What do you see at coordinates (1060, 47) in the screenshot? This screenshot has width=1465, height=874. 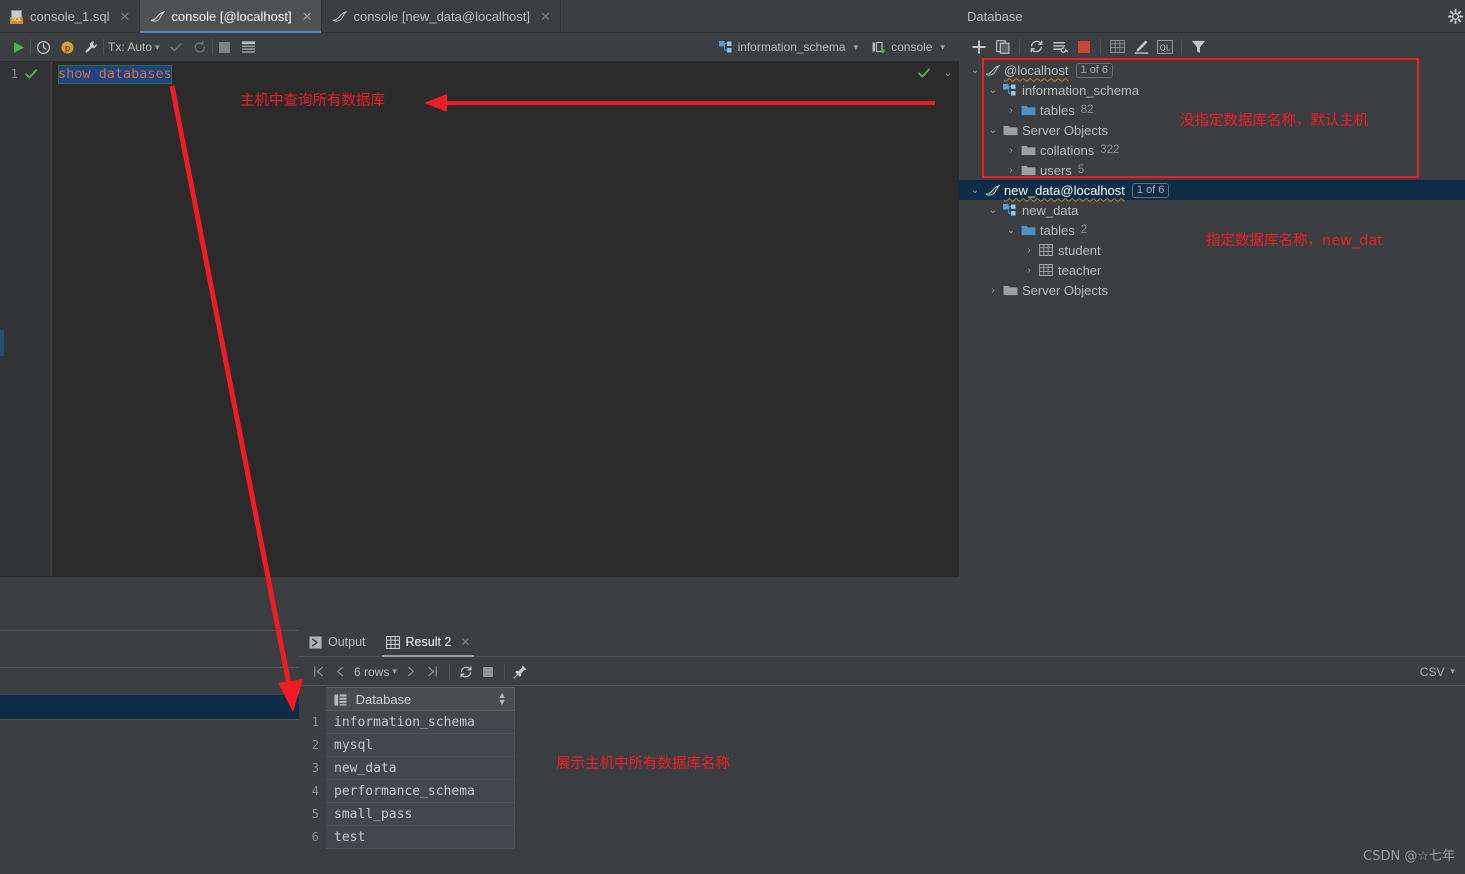 I see `sync-settings-button` at bounding box center [1060, 47].